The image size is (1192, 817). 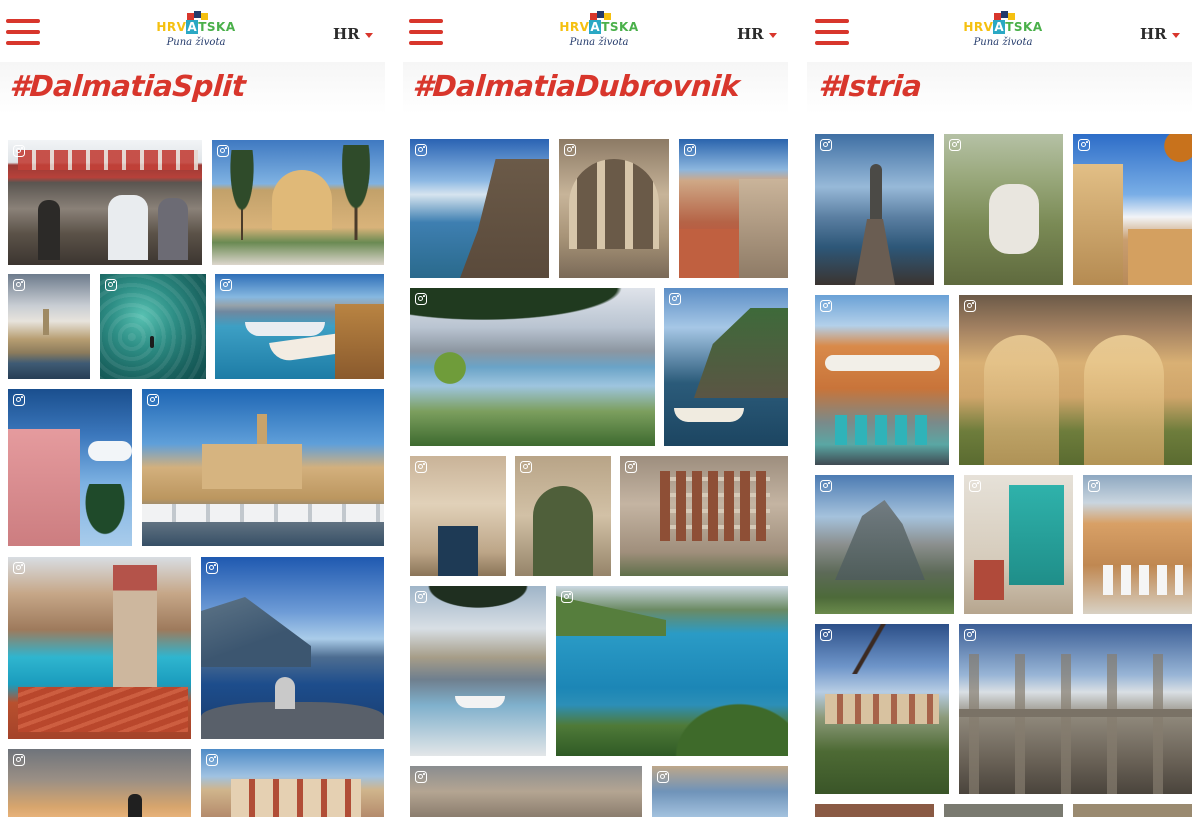 I want to click on photo-split-church-harbour, so click(x=263, y=467).